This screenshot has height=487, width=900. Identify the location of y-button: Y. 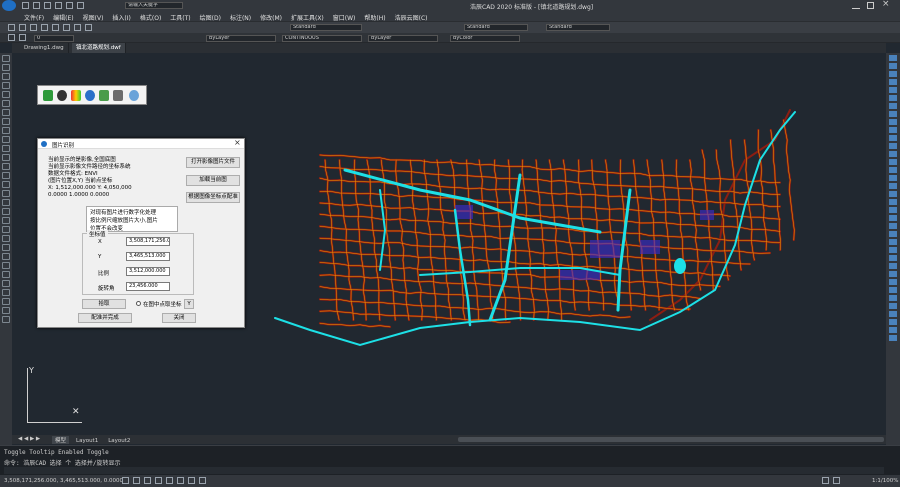
(189, 304).